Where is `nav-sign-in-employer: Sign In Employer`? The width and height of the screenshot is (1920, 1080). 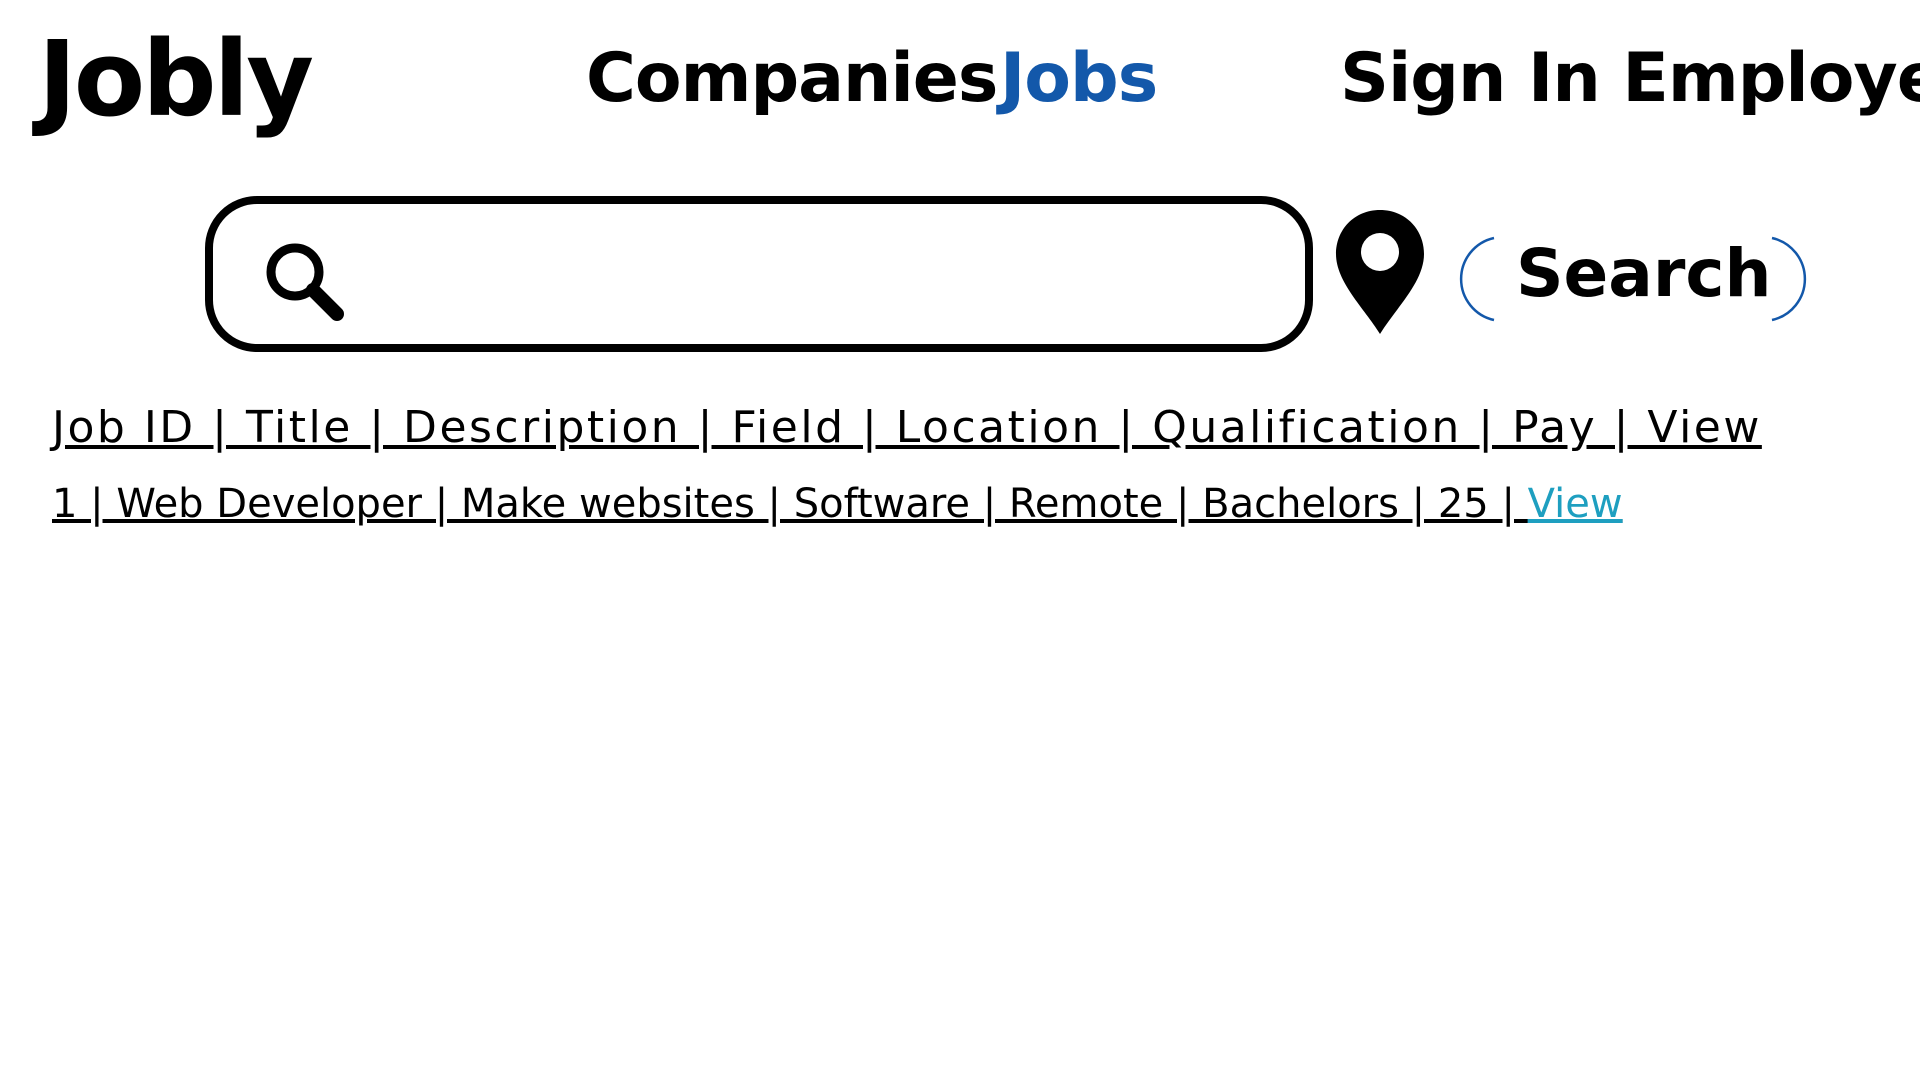 nav-sign-in-employer: Sign In Employer is located at coordinates (1630, 79).